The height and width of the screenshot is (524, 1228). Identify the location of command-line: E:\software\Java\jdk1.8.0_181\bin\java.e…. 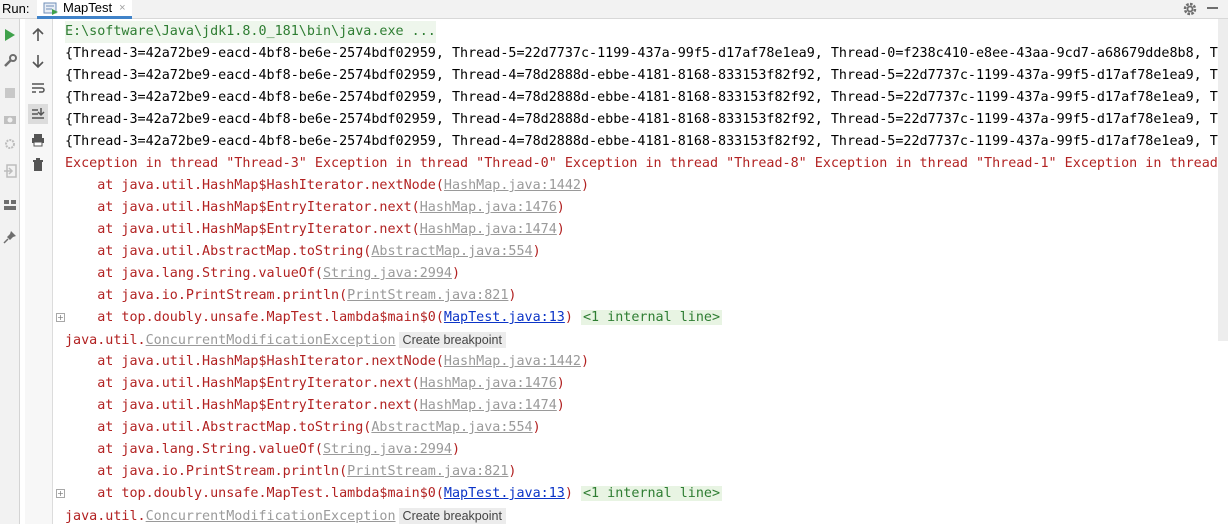
(250, 32).